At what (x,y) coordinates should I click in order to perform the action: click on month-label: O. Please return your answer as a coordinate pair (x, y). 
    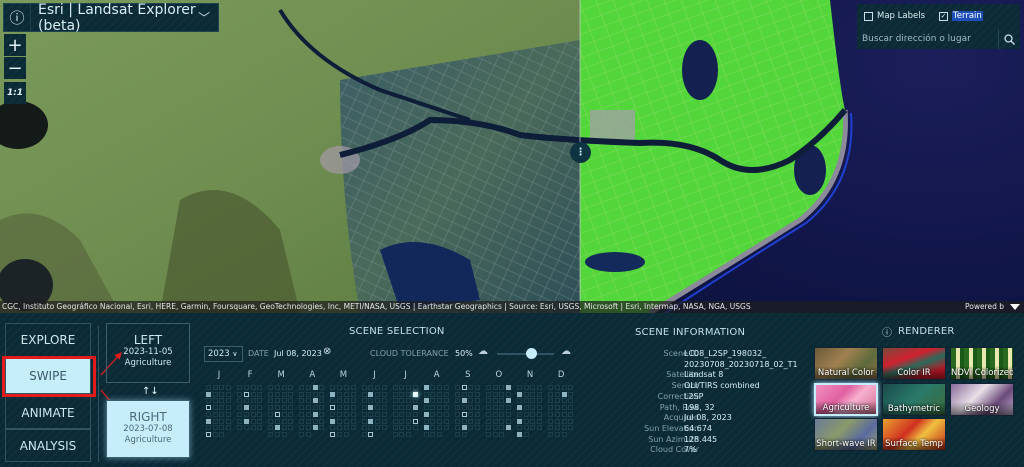
    Looking at the image, I should click on (499, 375).